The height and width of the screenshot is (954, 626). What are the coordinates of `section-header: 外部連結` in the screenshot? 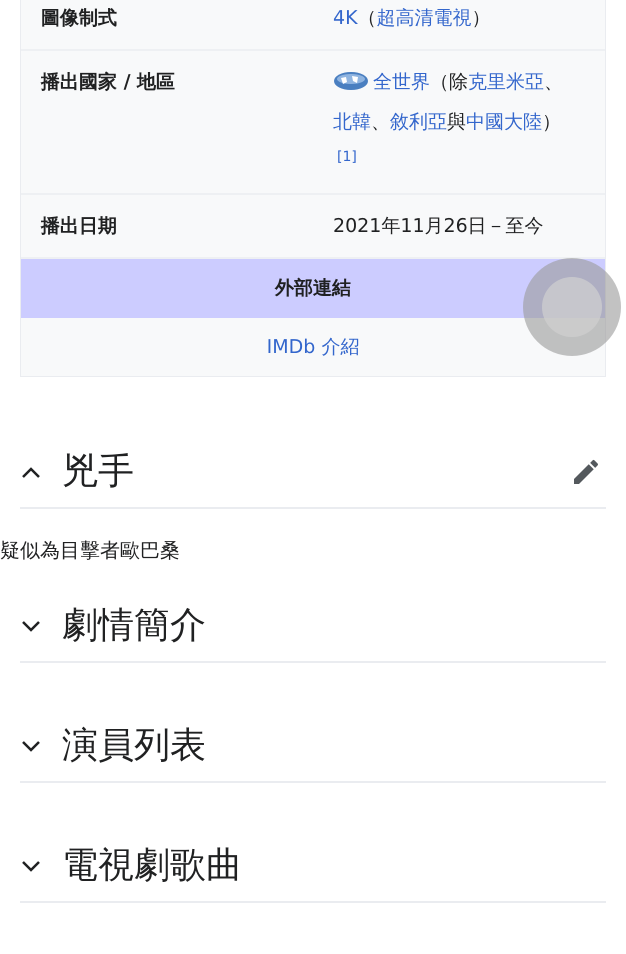 It's located at (313, 288).